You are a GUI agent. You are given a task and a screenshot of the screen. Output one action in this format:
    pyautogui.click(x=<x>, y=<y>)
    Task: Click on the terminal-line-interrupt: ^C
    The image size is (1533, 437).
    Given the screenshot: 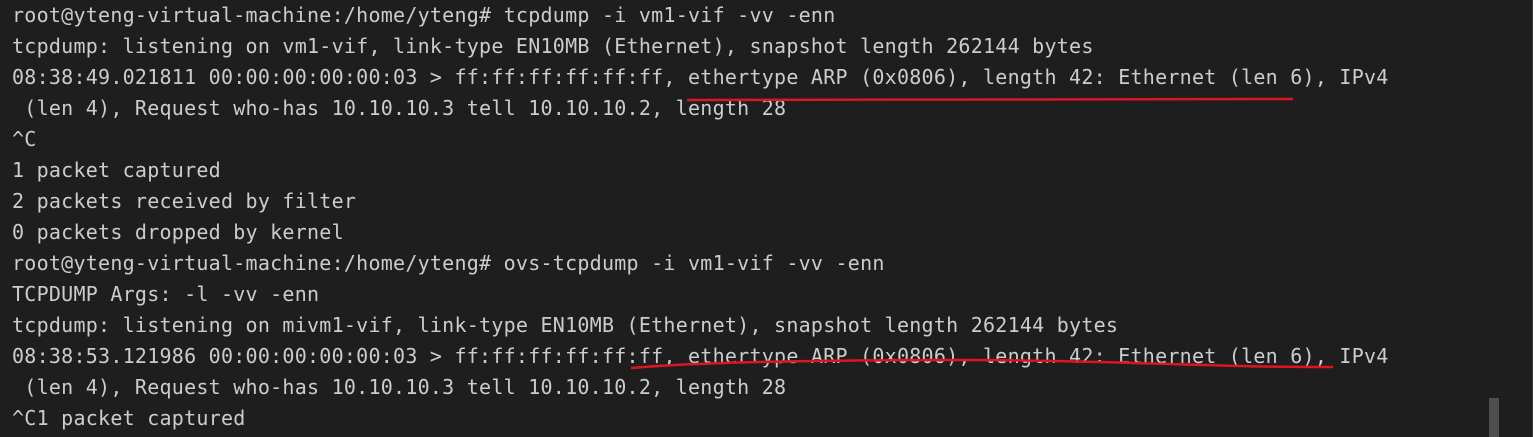 What is the action you would take?
    pyautogui.click(x=24, y=139)
    